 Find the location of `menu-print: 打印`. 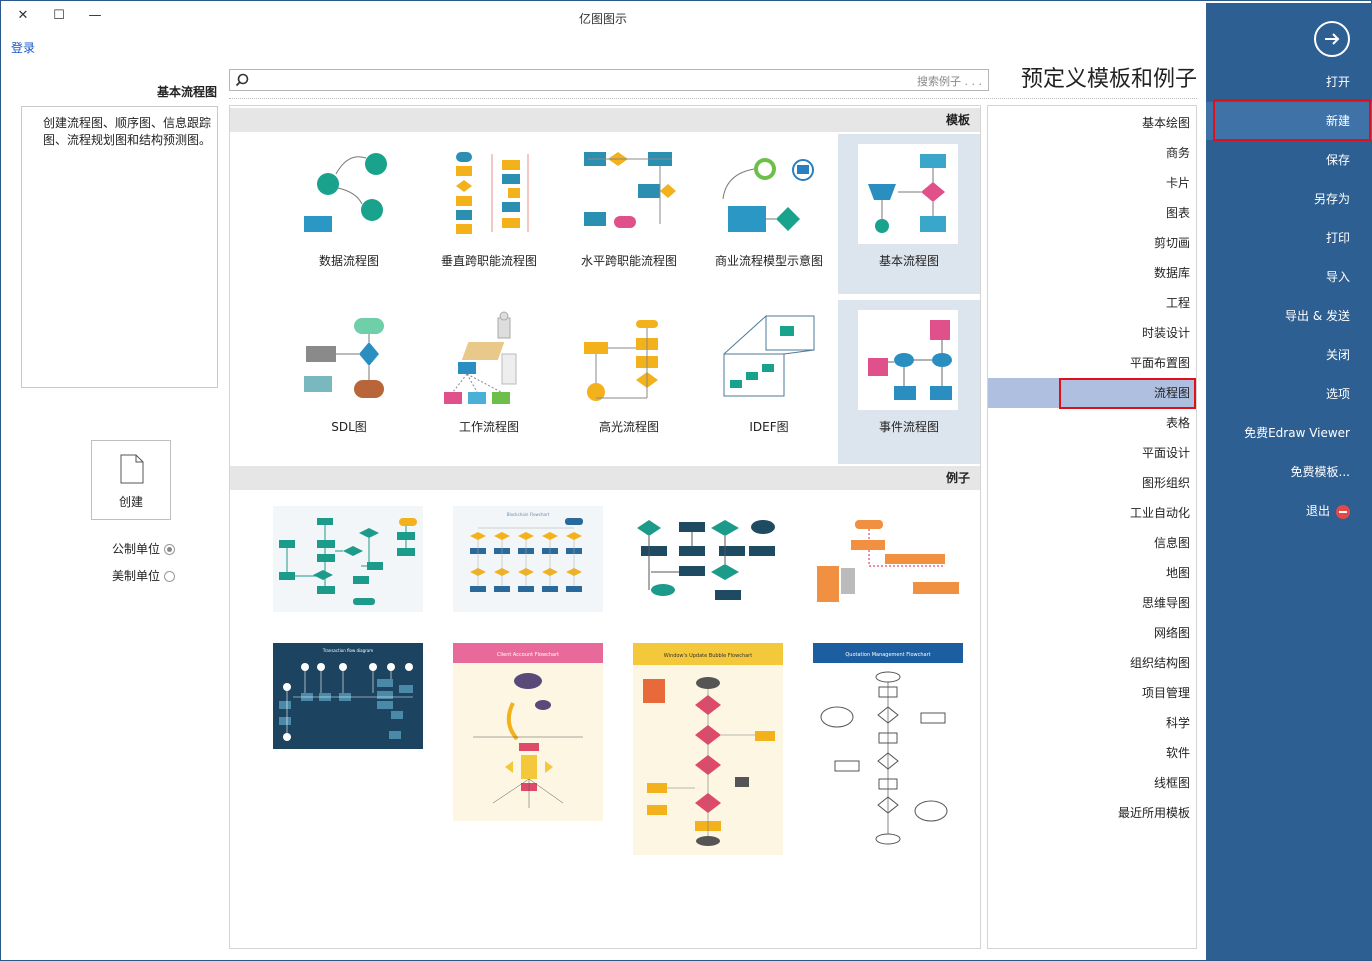

menu-print: 打印 is located at coordinates (1289, 238).